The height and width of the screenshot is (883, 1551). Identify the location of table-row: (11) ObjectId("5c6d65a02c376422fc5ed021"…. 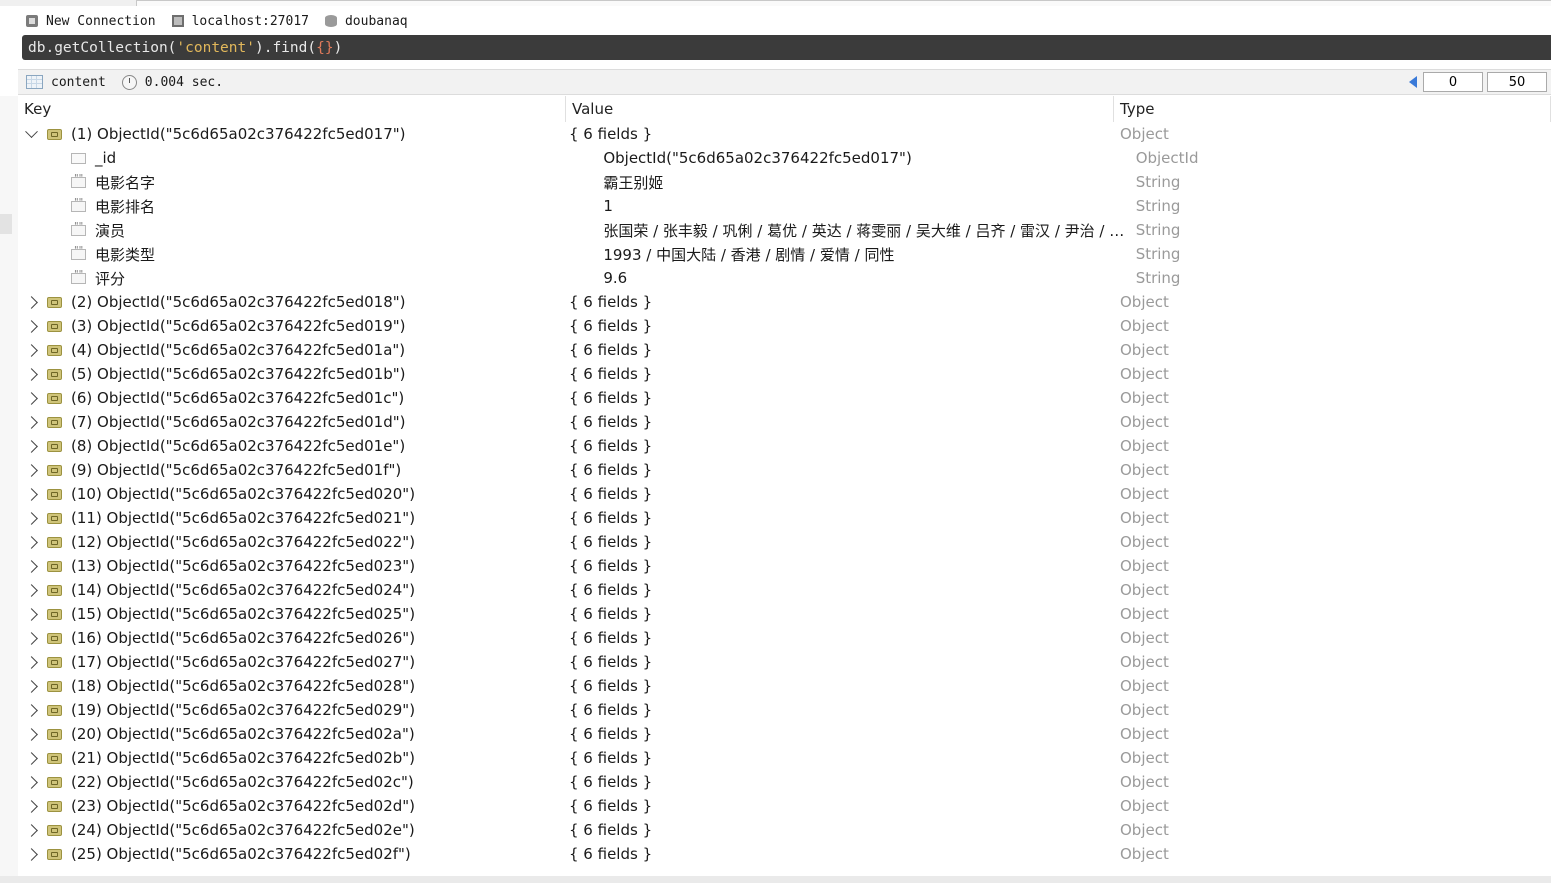
(784, 518).